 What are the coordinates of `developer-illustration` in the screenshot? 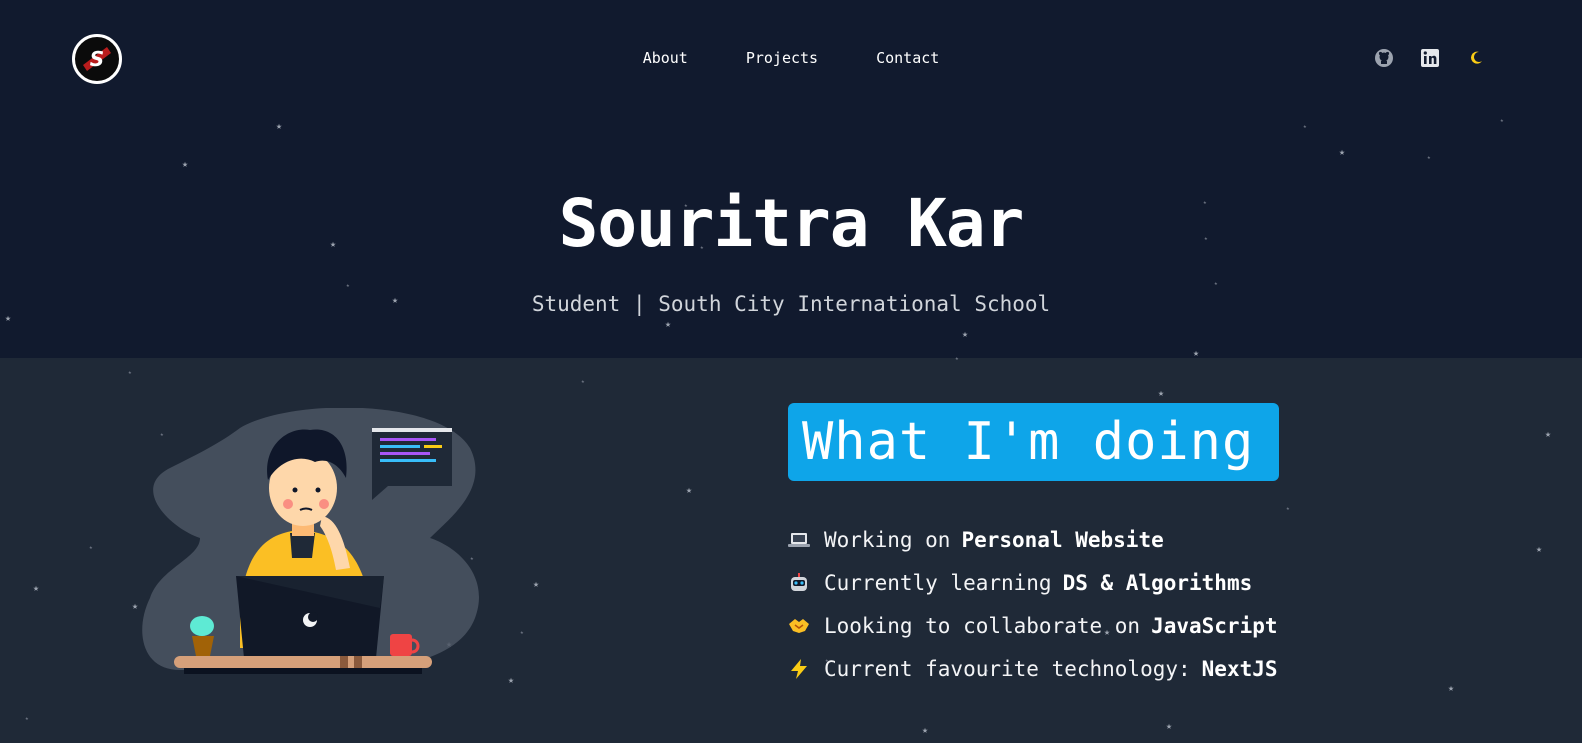 It's located at (315, 545).